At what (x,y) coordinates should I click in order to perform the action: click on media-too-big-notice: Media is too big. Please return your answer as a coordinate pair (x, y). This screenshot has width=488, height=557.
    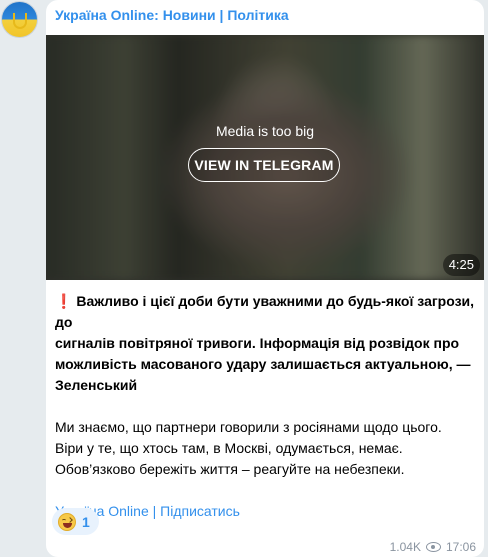
    Looking at the image, I should click on (265, 131).